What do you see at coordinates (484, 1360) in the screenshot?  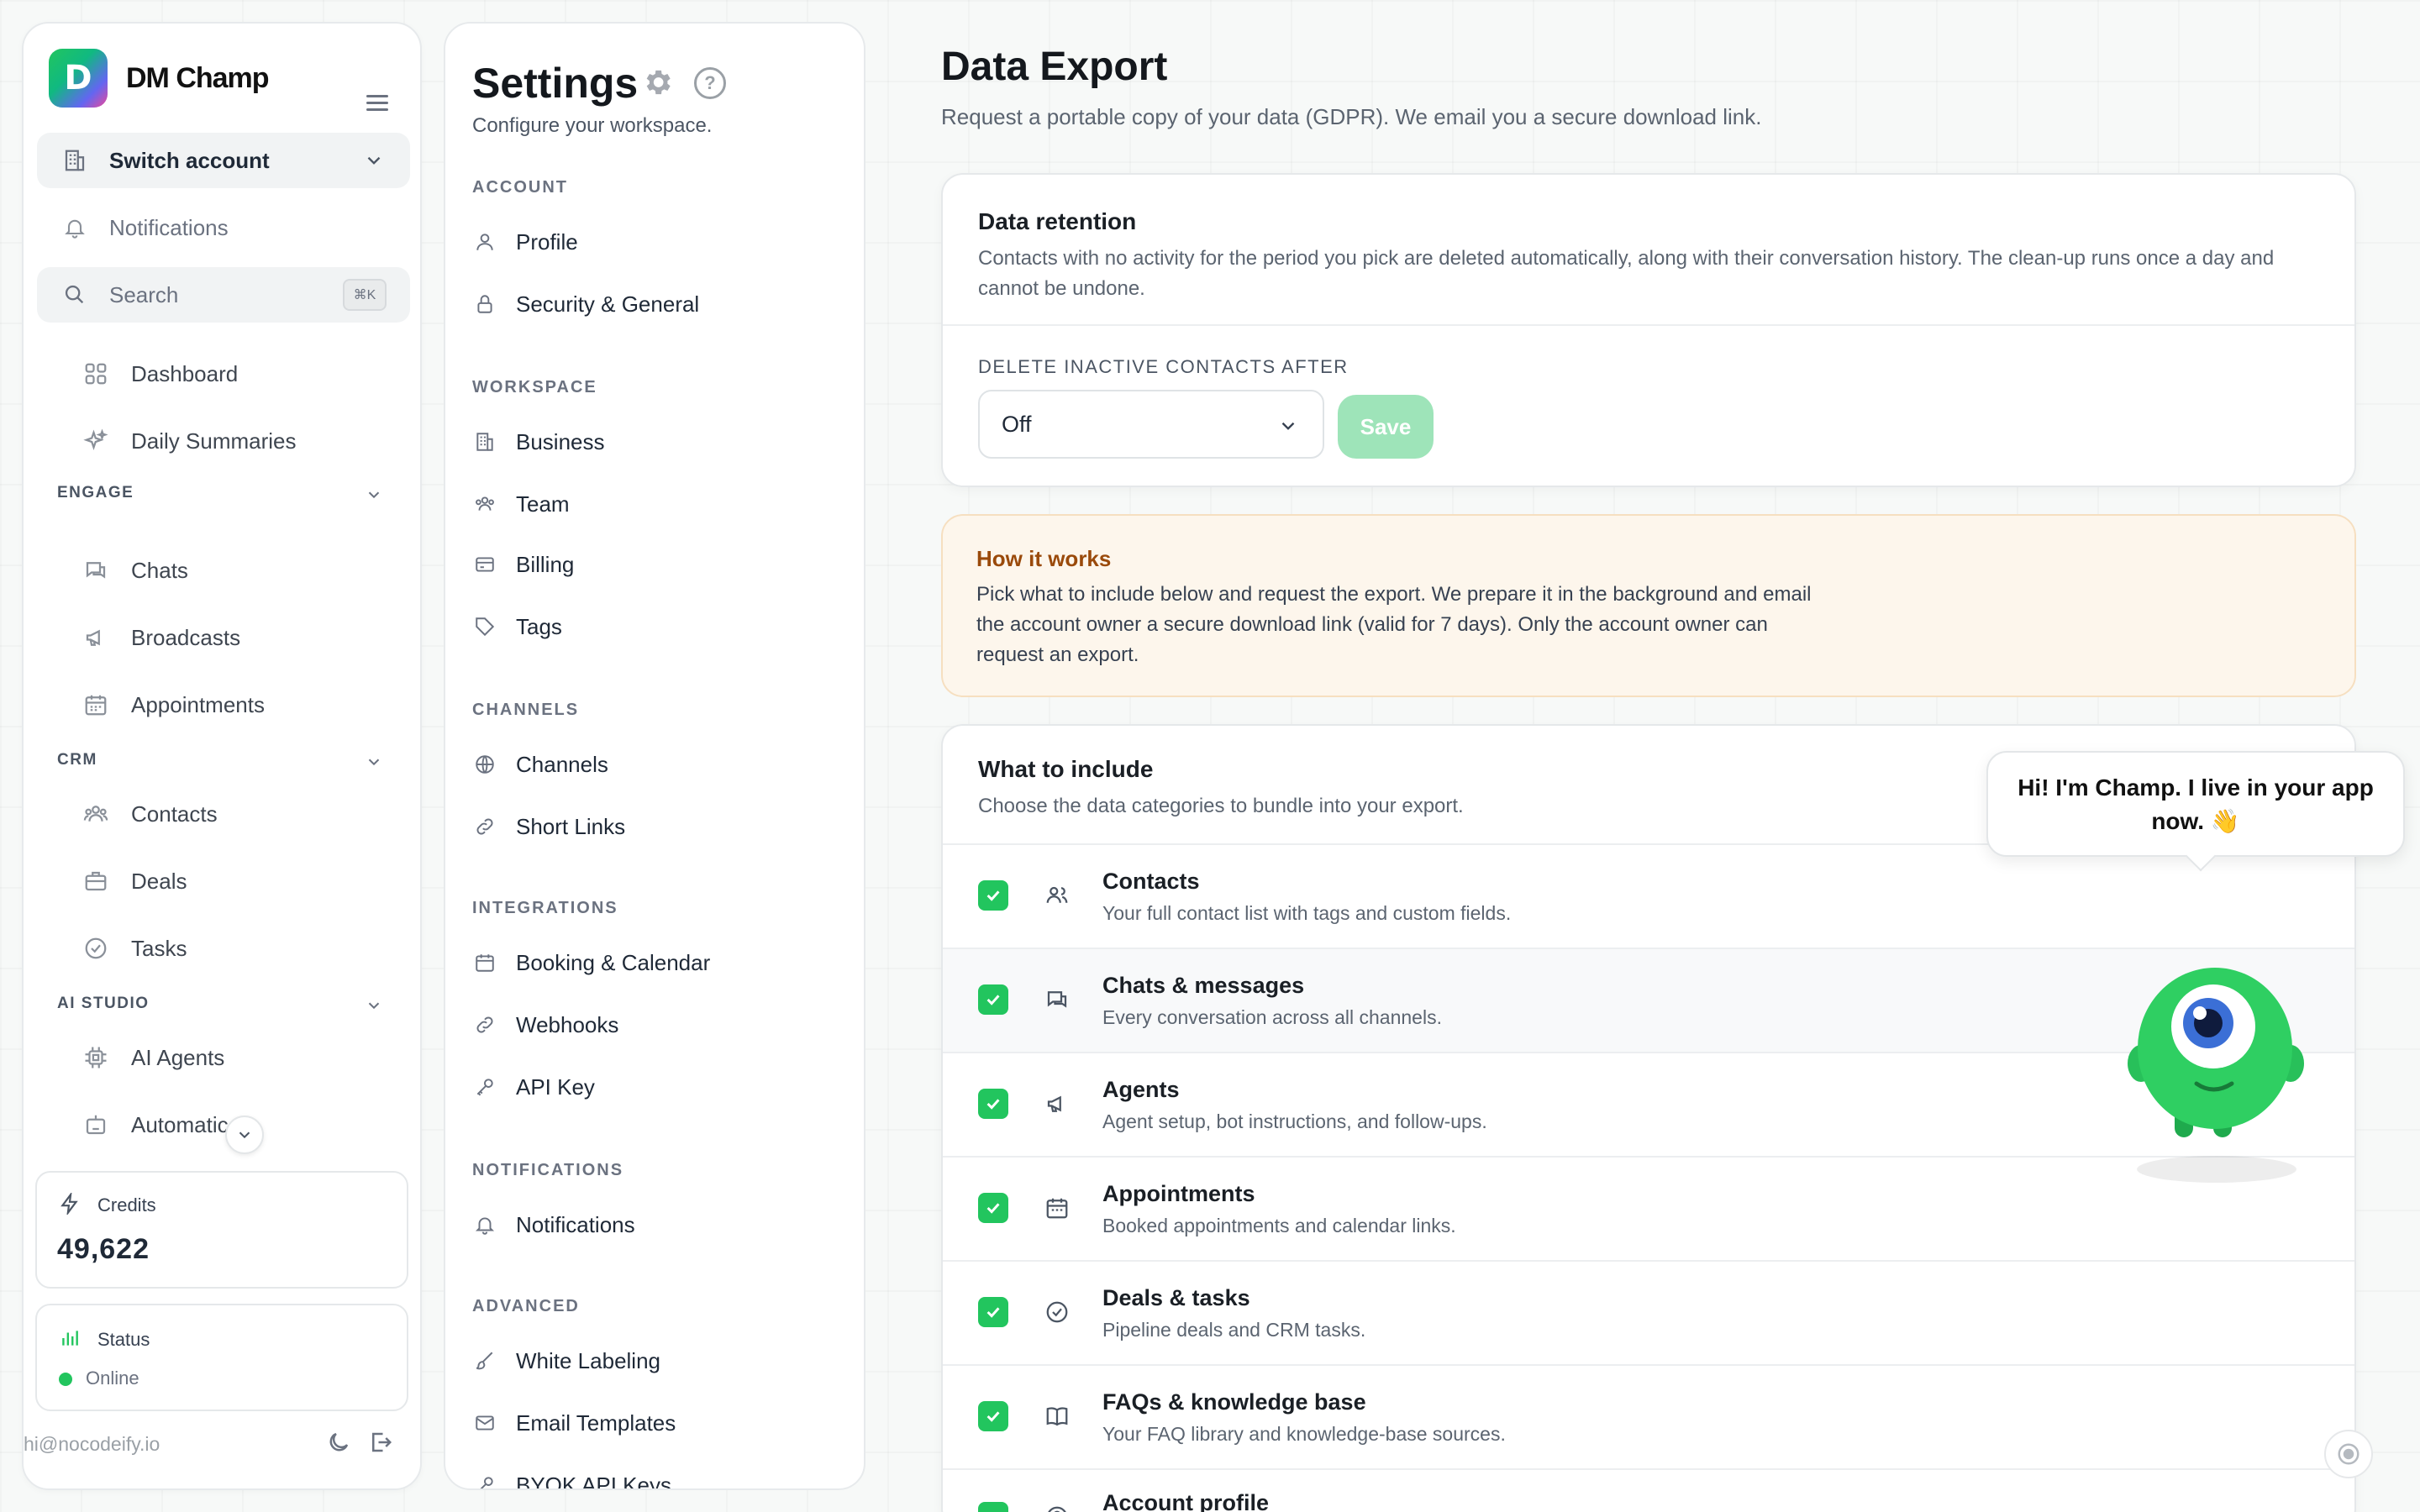 I see `brush-icon` at bounding box center [484, 1360].